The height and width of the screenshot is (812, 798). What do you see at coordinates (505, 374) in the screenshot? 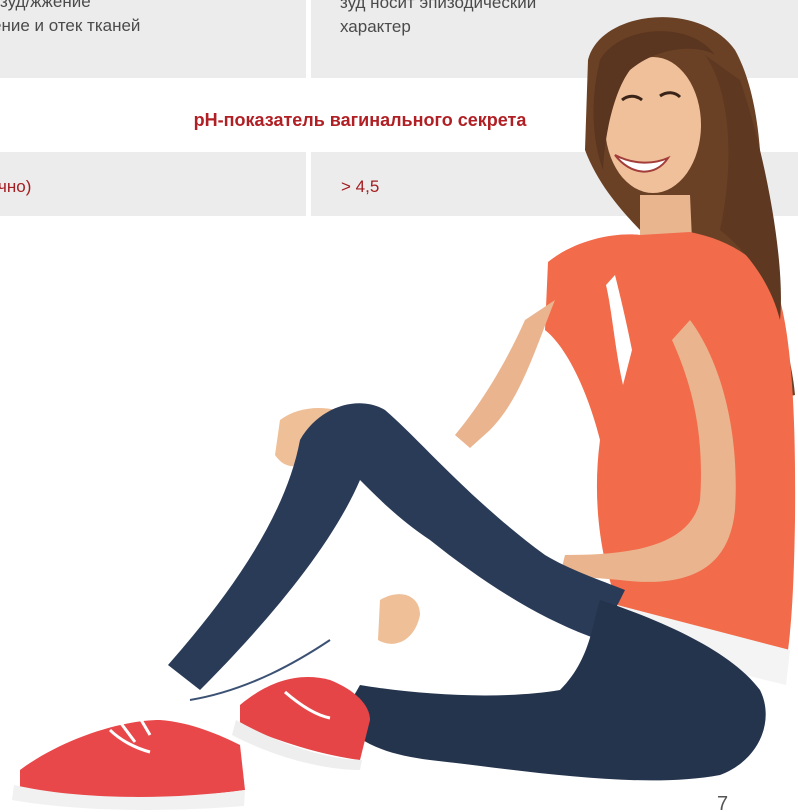
I see `arm-left` at bounding box center [505, 374].